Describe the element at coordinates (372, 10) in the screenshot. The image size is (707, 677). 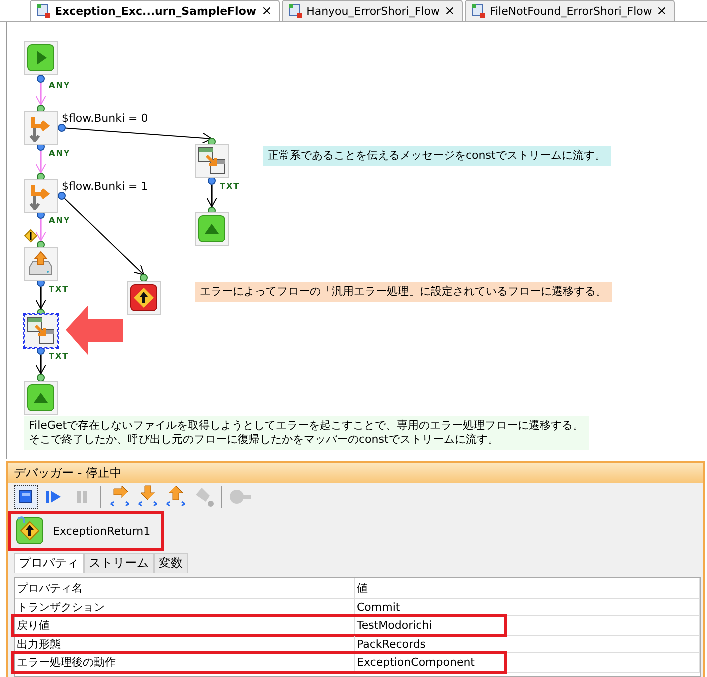
I see `editor-tab: Hanyou_ErrorShori_Flow` at that location.